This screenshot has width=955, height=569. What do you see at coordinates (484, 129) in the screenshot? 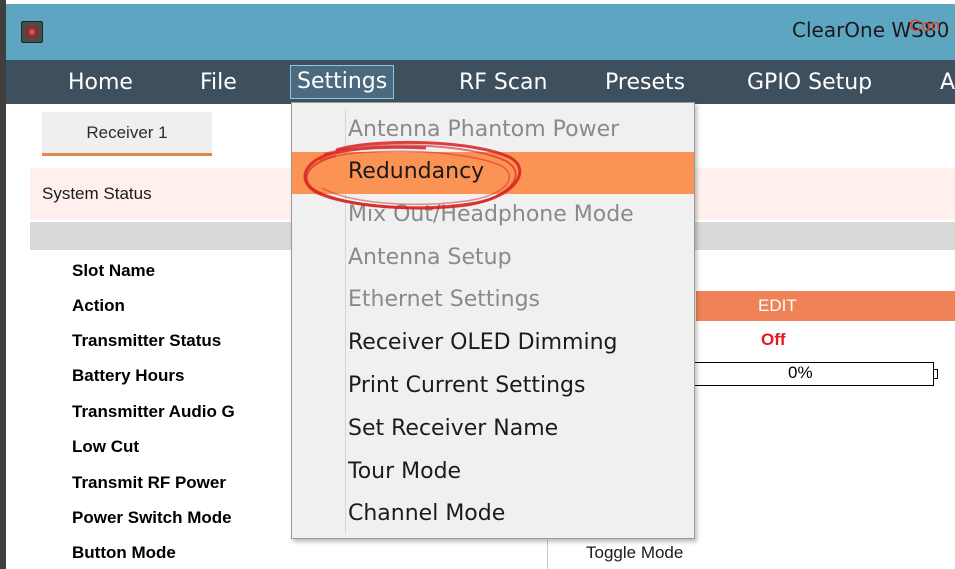
I see `menu-item-label: Antenna Phantom Power` at bounding box center [484, 129].